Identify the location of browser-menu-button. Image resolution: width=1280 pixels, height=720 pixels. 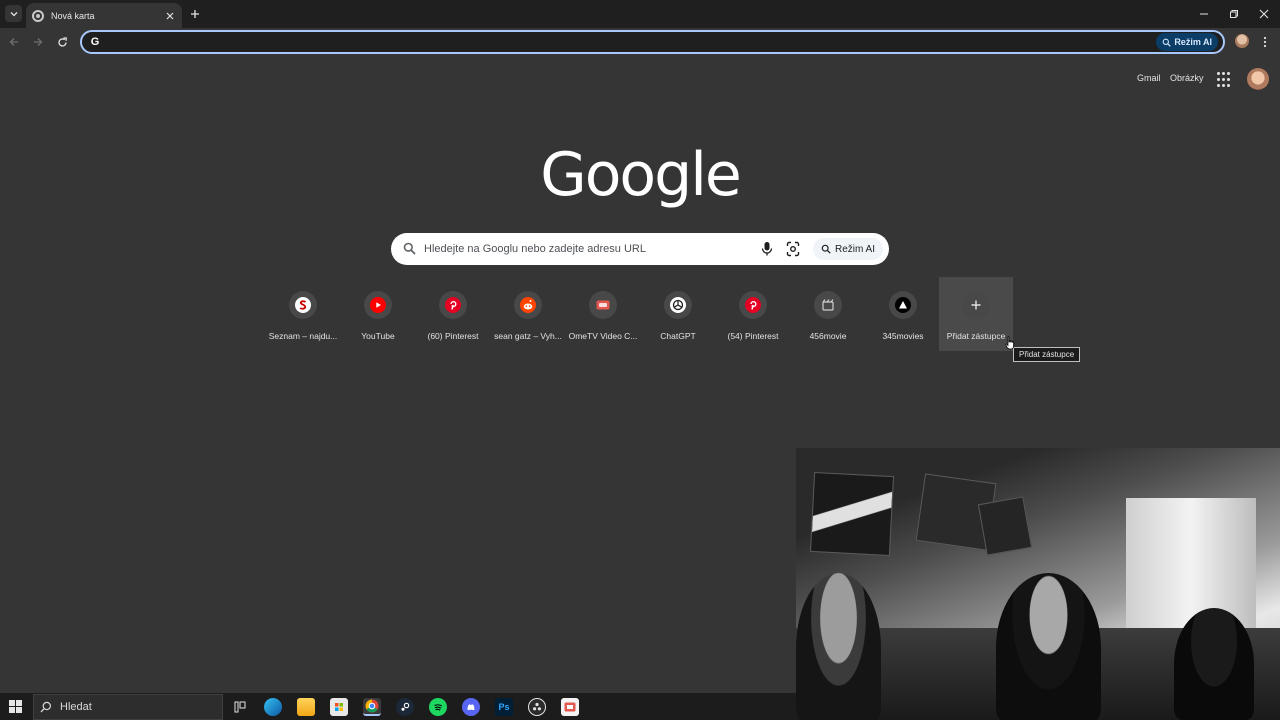
(1265, 42).